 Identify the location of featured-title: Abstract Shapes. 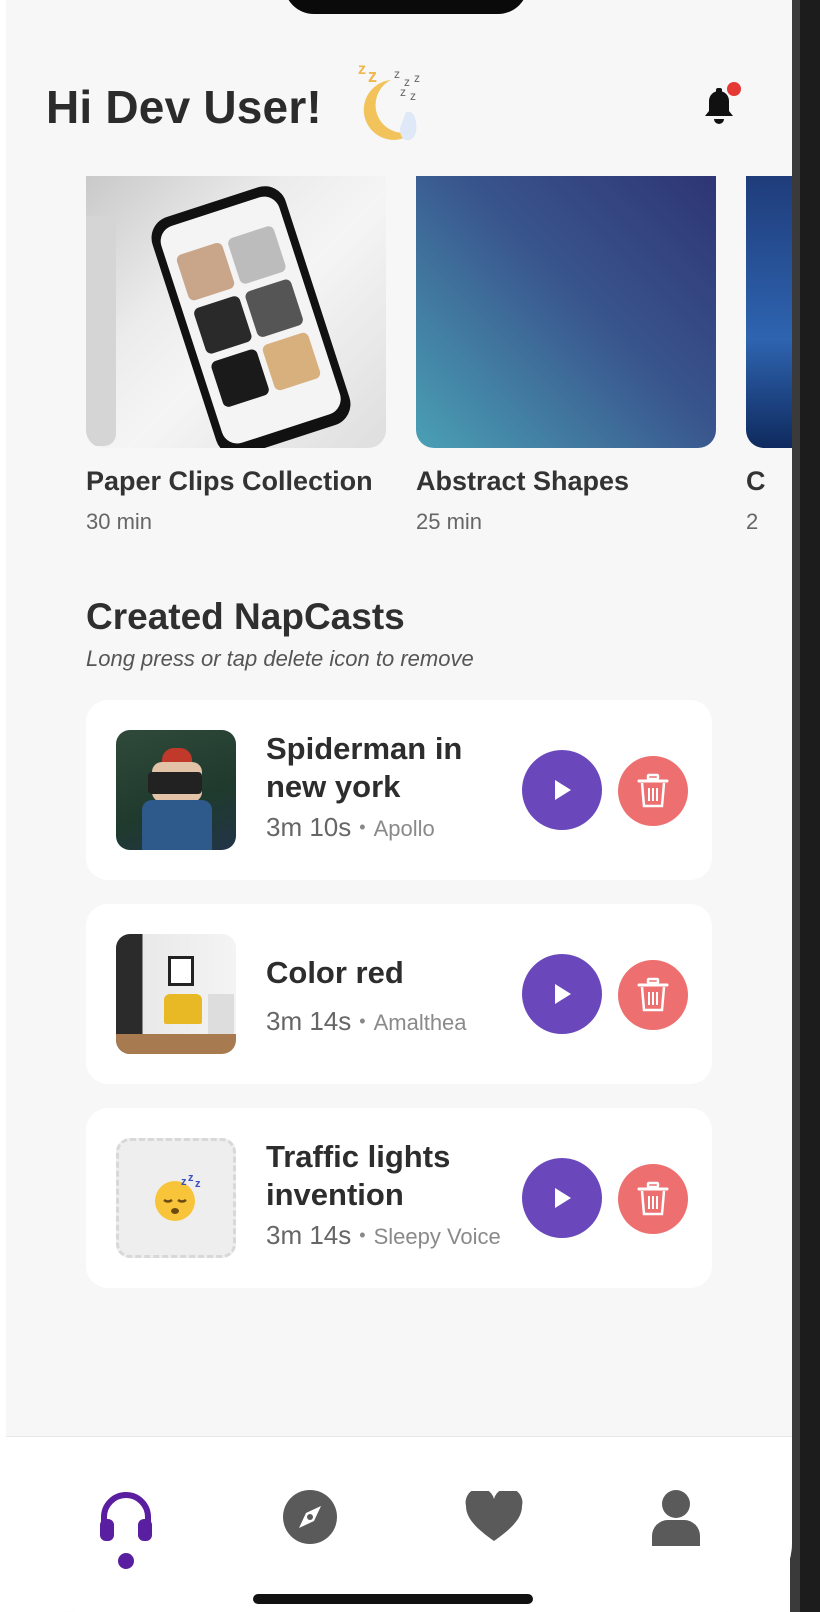
(523, 481).